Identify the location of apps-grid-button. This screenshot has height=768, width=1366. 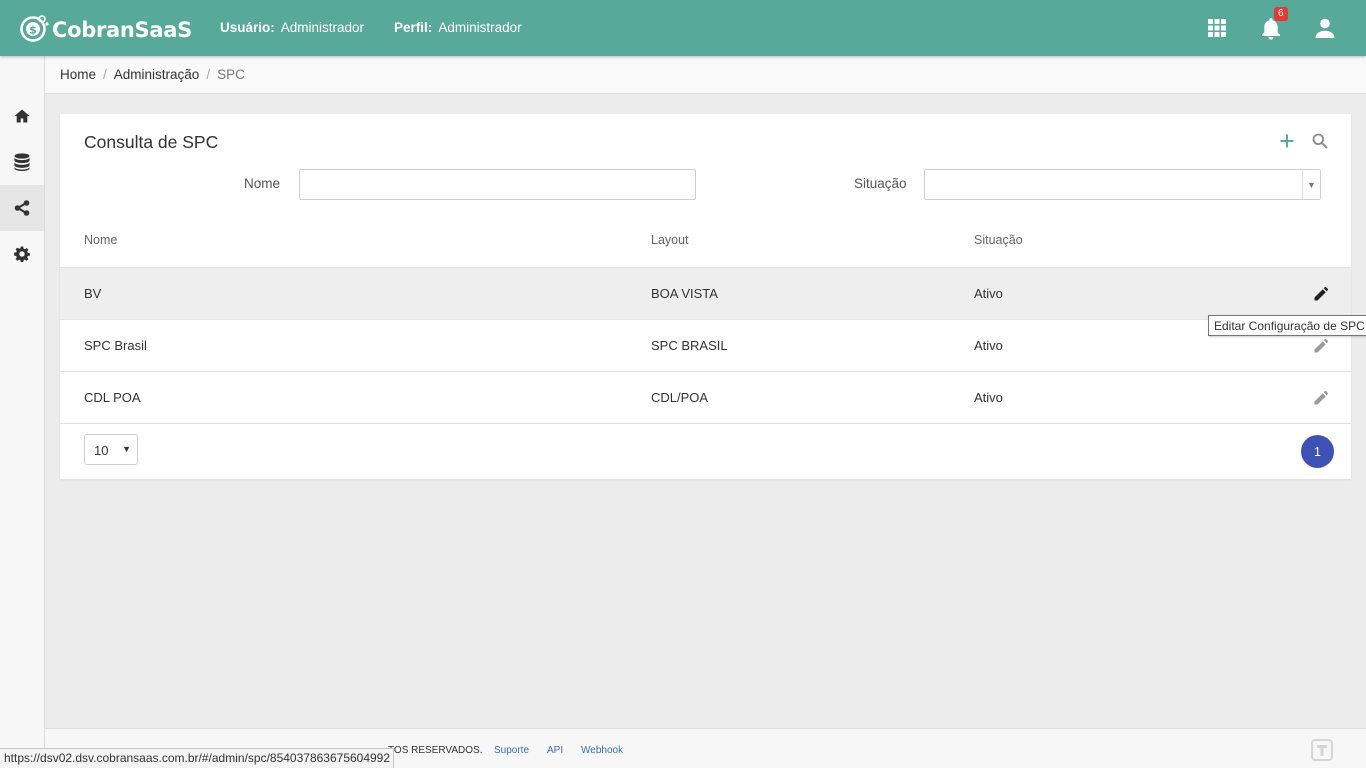
(1217, 28).